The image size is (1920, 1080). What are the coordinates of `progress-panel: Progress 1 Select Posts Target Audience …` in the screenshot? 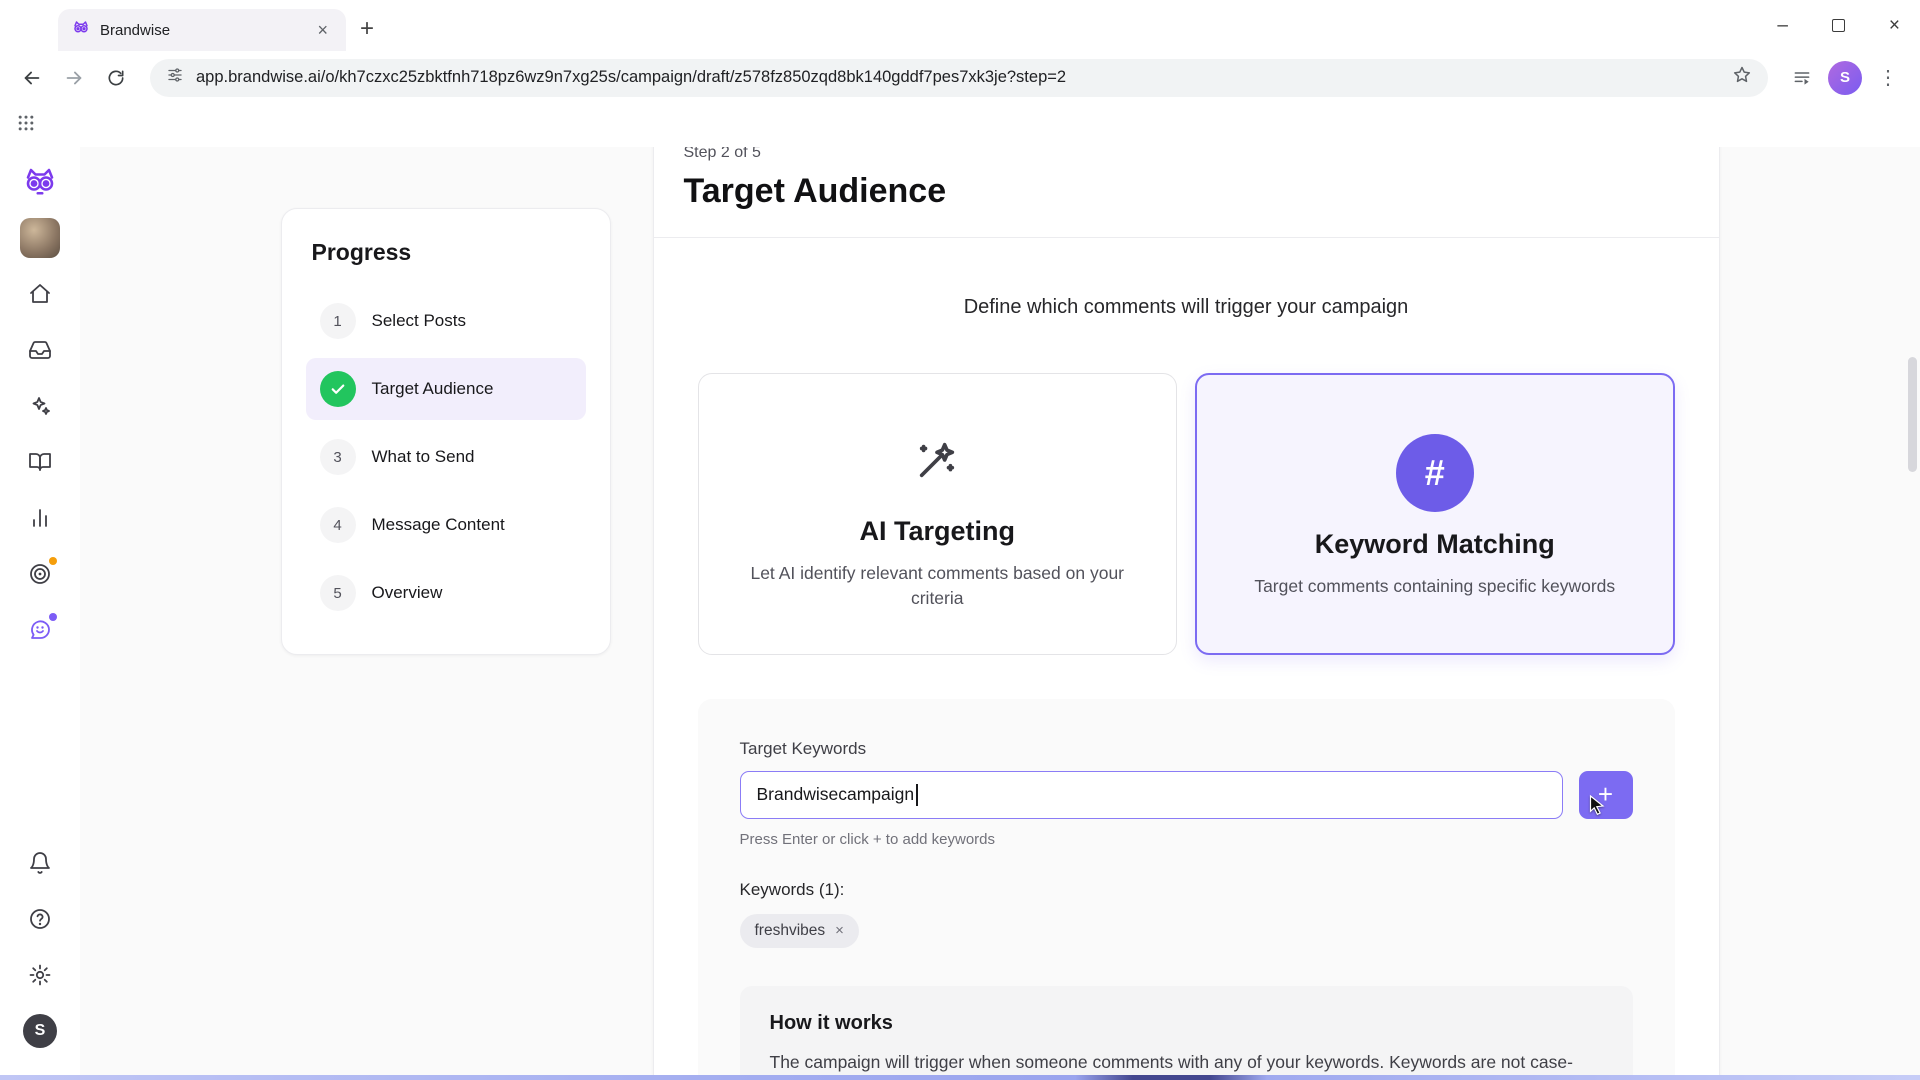 It's located at (445, 431).